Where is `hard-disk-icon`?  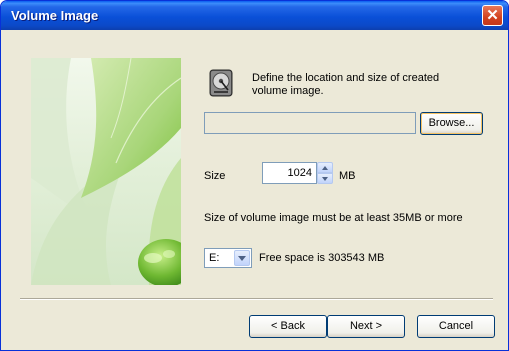
hard-disk-icon is located at coordinates (221, 83).